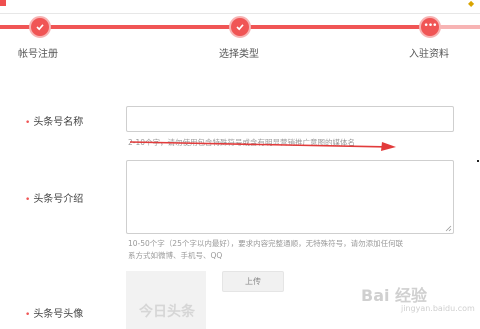 The width and height of the screenshot is (480, 329). Describe the element at coordinates (54, 122) in the screenshot. I see `name-field-label: • 头条号名称` at that location.